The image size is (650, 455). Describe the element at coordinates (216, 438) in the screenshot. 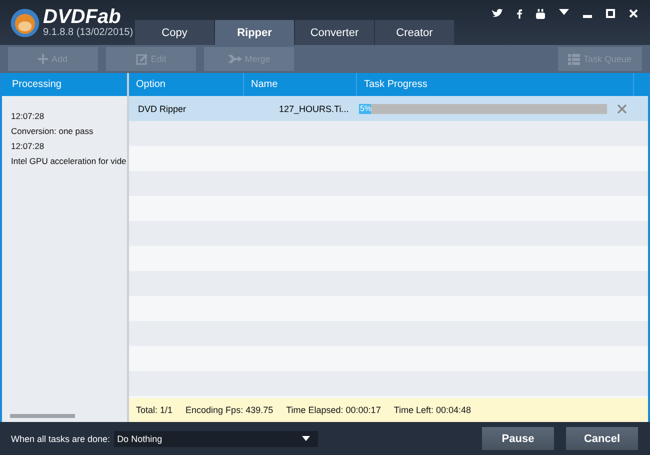

I see `dropdown: Do Nothing` at that location.